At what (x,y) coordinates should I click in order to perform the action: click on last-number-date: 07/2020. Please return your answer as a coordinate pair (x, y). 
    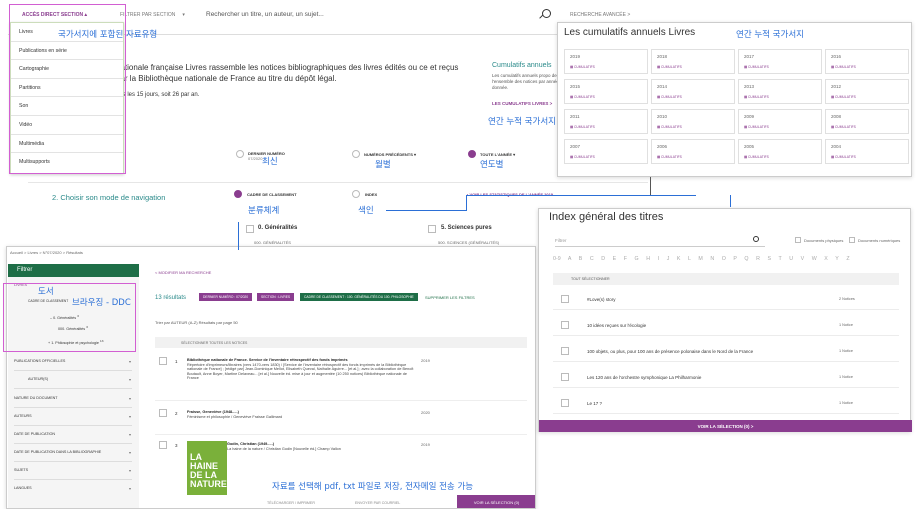
    Looking at the image, I should click on (255, 158).